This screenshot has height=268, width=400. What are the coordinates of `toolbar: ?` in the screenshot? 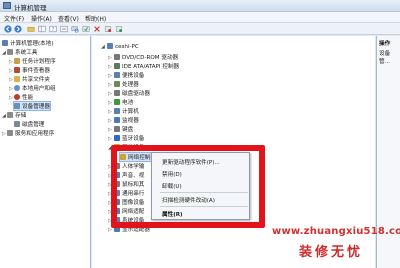 It's located at (200, 29).